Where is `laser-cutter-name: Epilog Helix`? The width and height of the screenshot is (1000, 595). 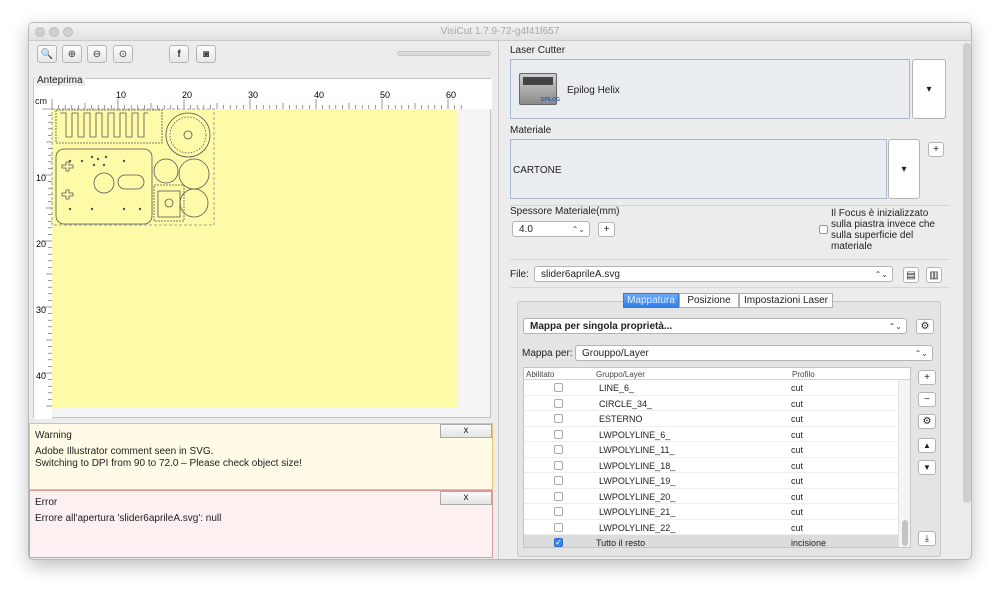 laser-cutter-name: Epilog Helix is located at coordinates (593, 90).